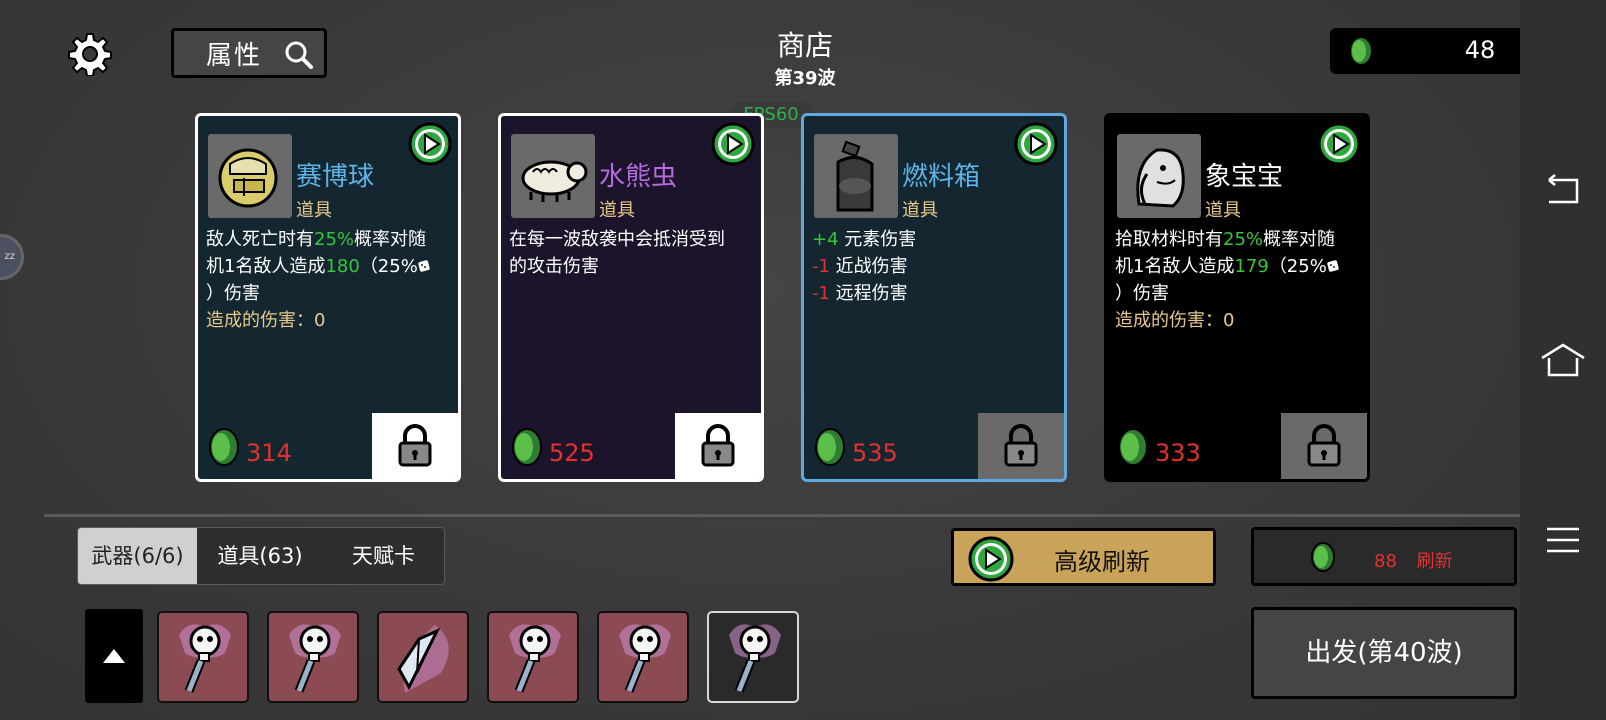 This screenshot has height=720, width=1606. Describe the element at coordinates (1225, 239) in the screenshot. I see `description-line: 拾取材料时有25%概率对随` at that location.